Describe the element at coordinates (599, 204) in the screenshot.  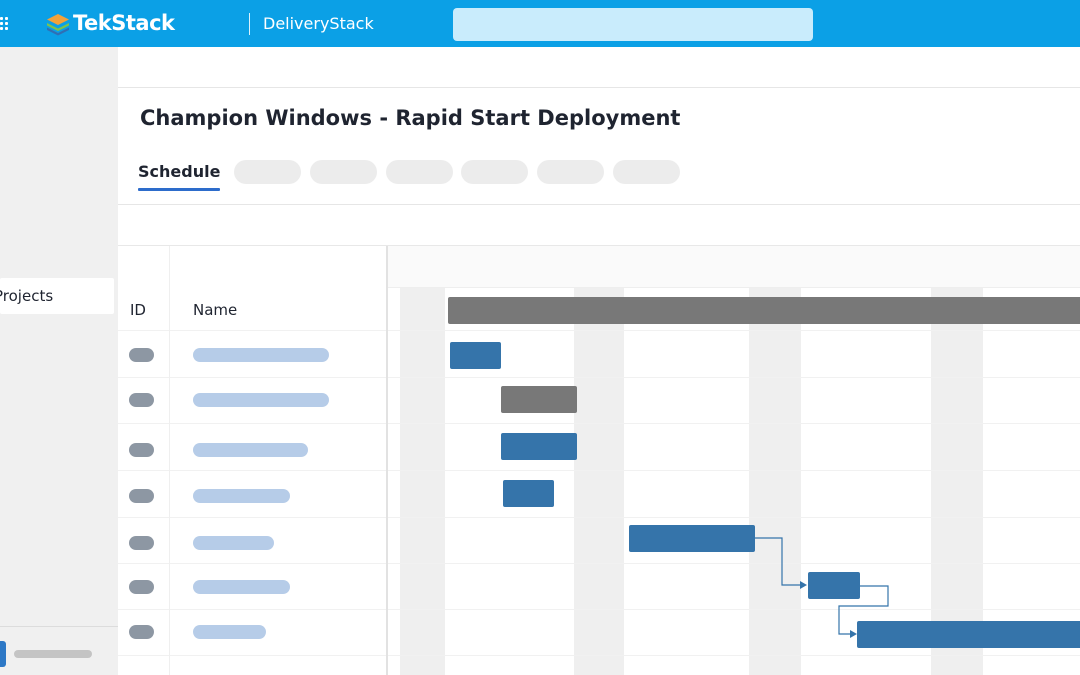
I see `tabs-divider` at that location.